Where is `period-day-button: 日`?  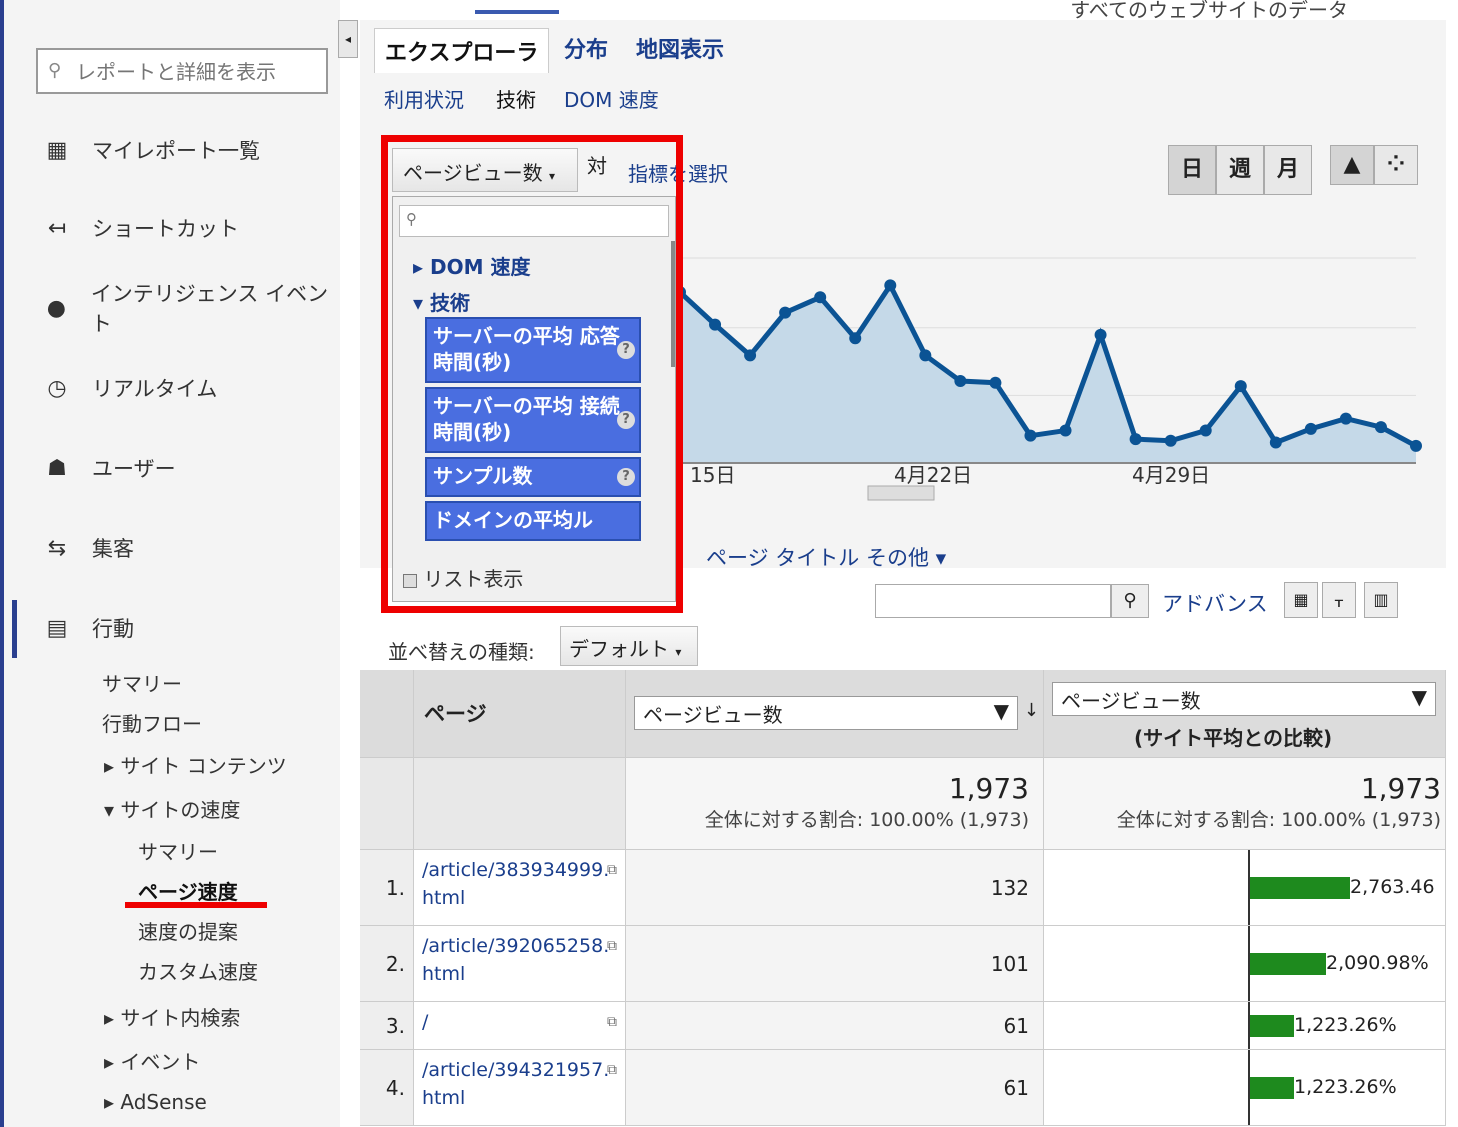
period-day-button: 日 is located at coordinates (1192, 170).